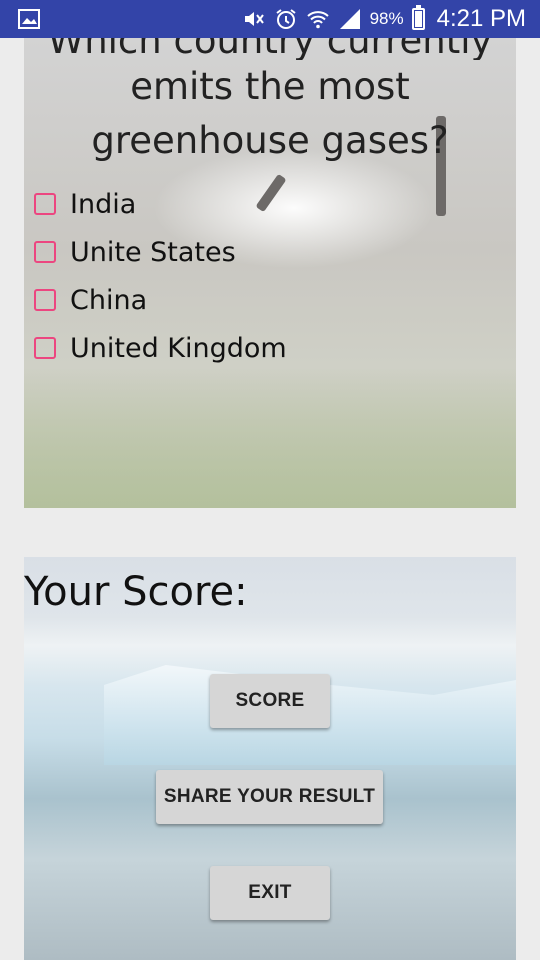 The width and height of the screenshot is (540, 960). What do you see at coordinates (160, 204) in the screenshot?
I see `option-india: India` at bounding box center [160, 204].